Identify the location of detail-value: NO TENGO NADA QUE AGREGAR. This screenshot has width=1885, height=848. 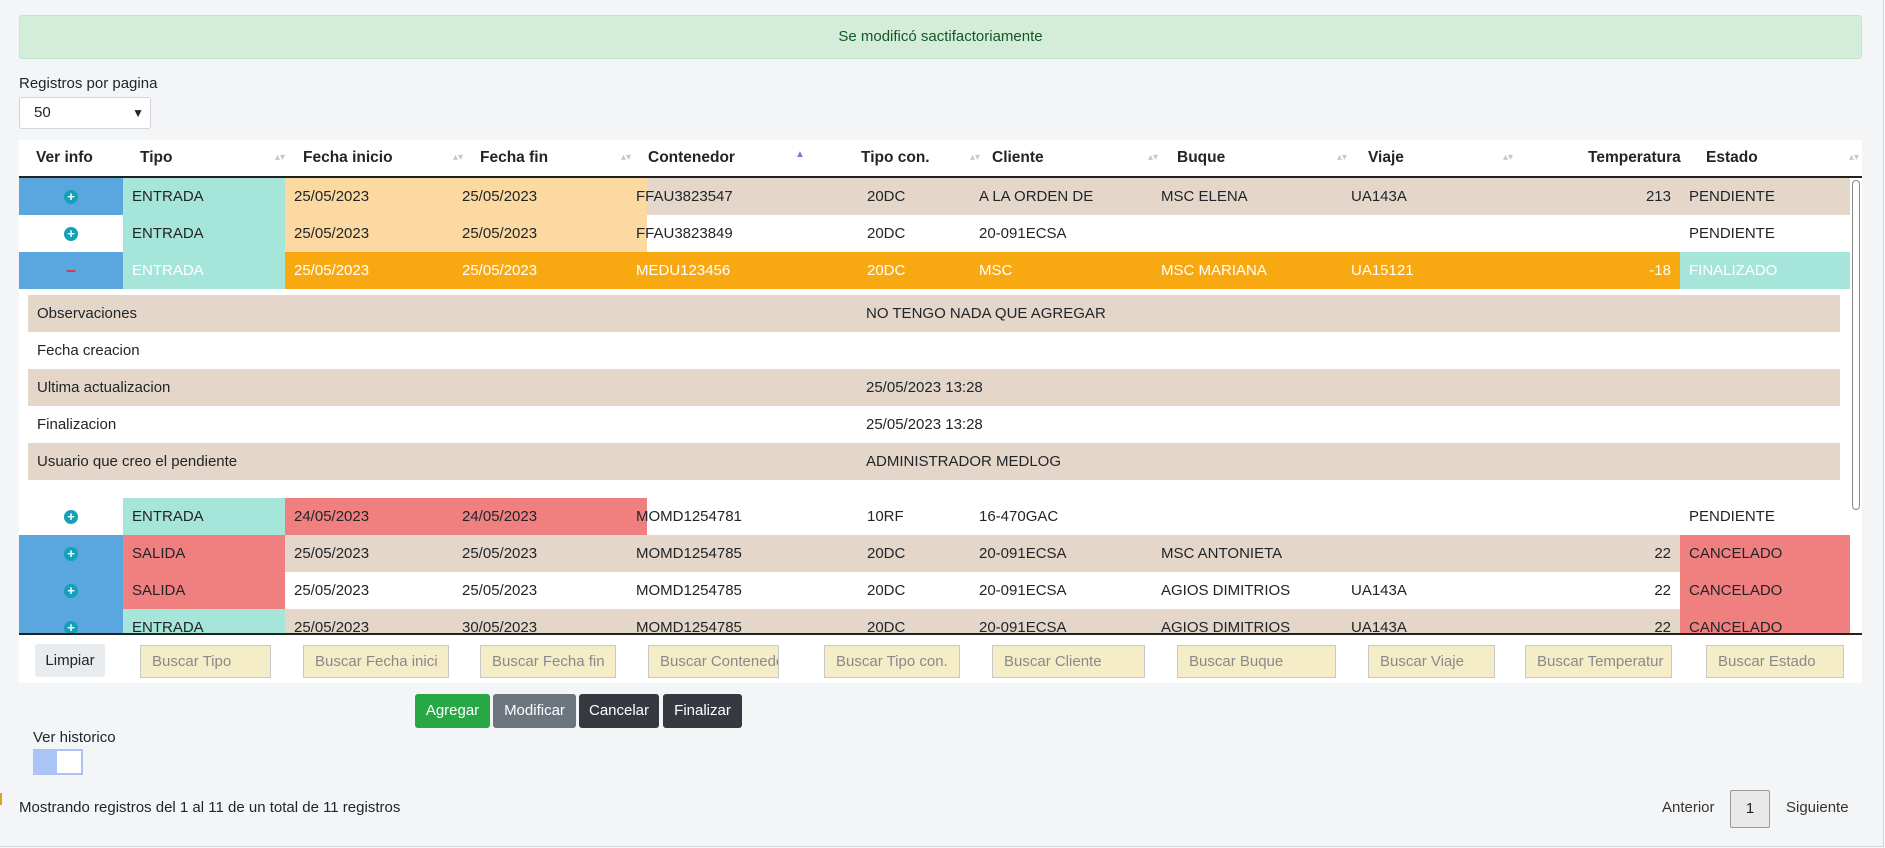
(986, 313).